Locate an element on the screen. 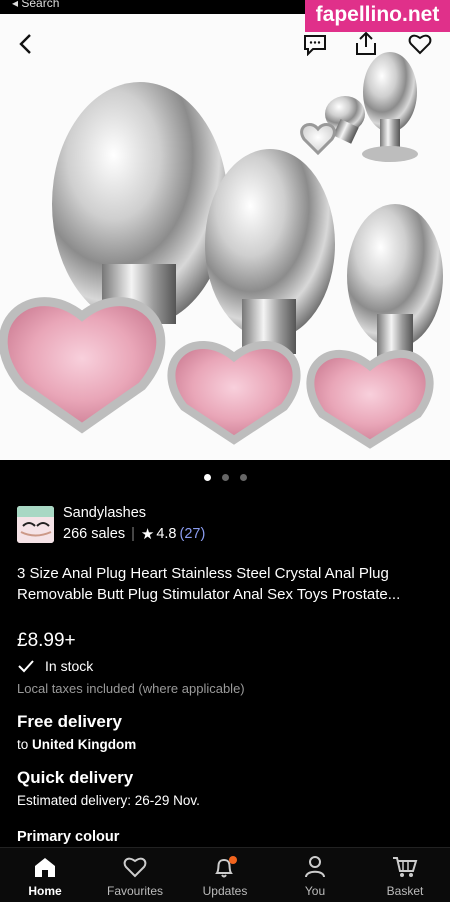 Image resolution: width=450 pixels, height=902 pixels. message-icon is located at coordinates (315, 45).